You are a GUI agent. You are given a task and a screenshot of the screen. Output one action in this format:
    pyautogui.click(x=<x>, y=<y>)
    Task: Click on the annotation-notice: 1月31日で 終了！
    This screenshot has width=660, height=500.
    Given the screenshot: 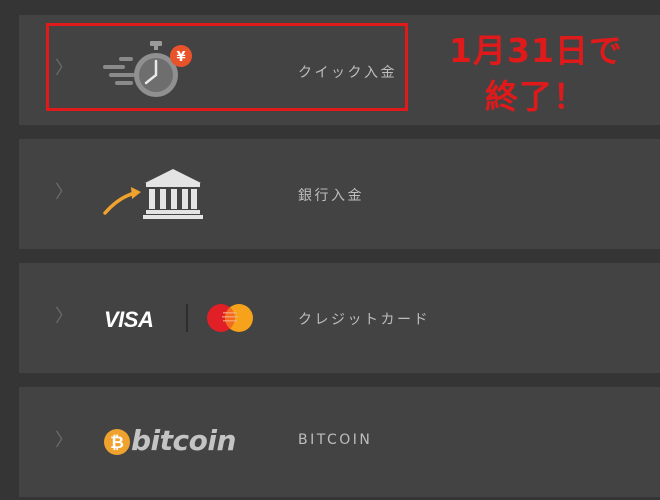 What is the action you would take?
    pyautogui.click(x=536, y=74)
    